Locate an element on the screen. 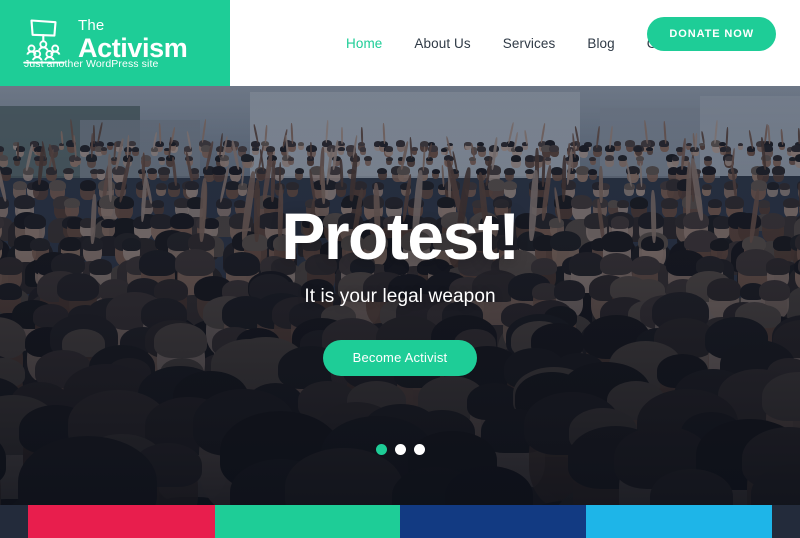 This screenshot has height=538, width=800. hero-subtitle: It is your legal weapon is located at coordinates (400, 296).